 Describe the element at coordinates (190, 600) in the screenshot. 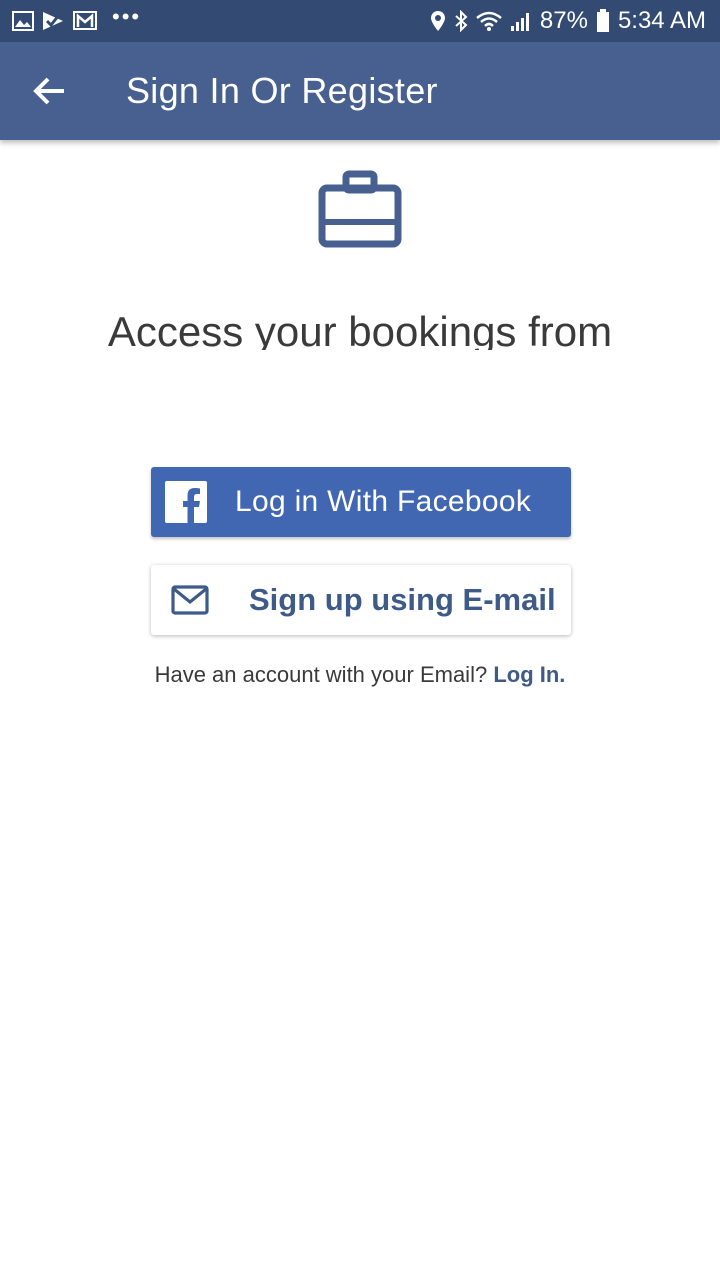

I see `mail-icon` at that location.